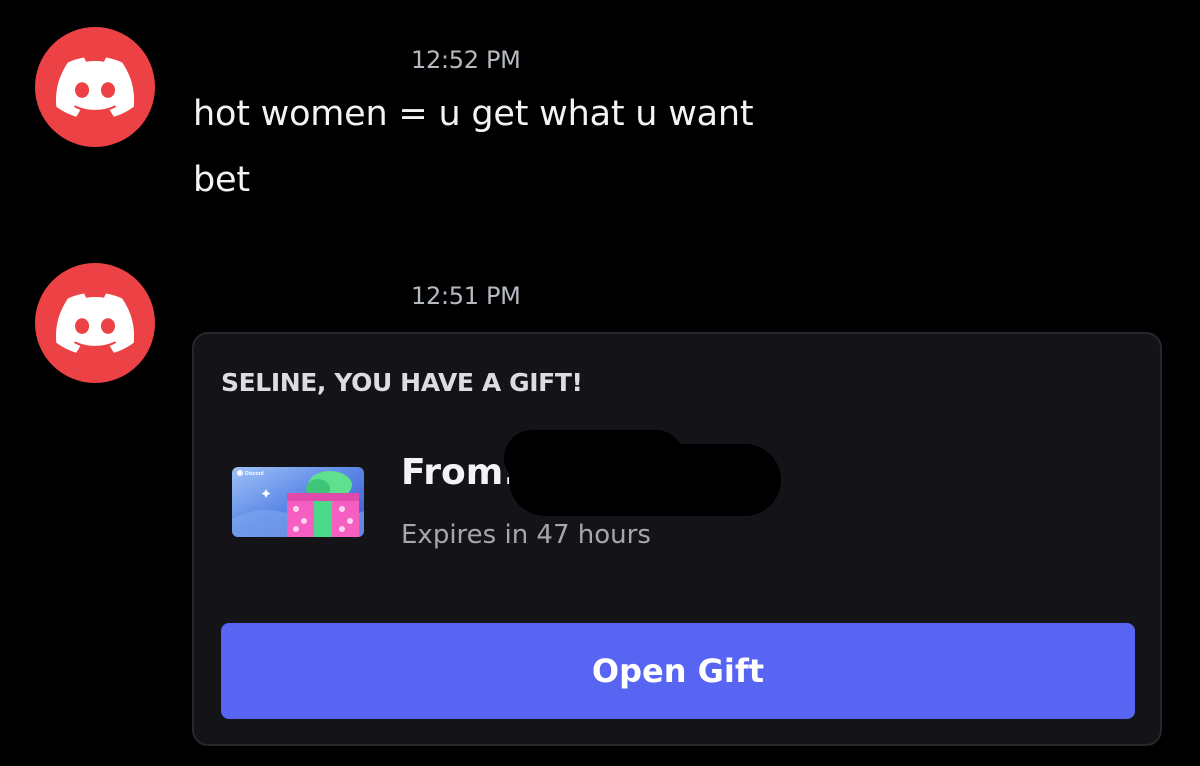 The image size is (1200, 766). I want to click on open-gift-button: Open Gift, so click(678, 671).